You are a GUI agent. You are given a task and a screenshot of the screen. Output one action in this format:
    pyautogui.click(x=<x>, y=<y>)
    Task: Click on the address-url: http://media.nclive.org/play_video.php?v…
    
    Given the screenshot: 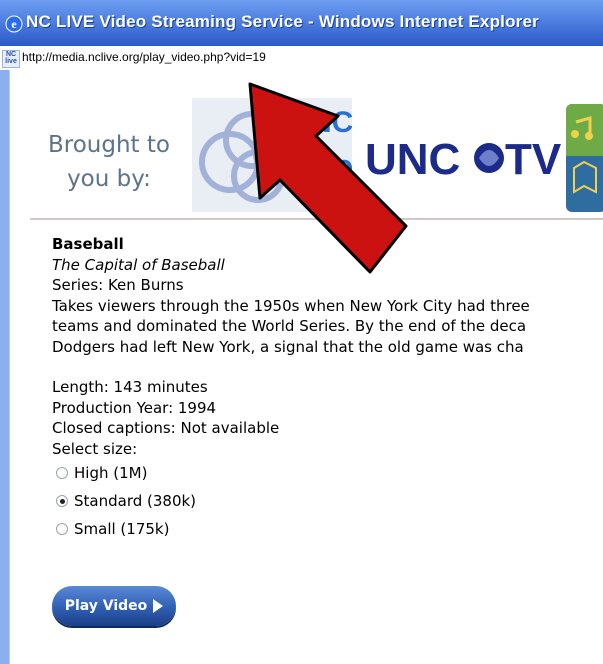 What is the action you would take?
    pyautogui.click(x=144, y=57)
    